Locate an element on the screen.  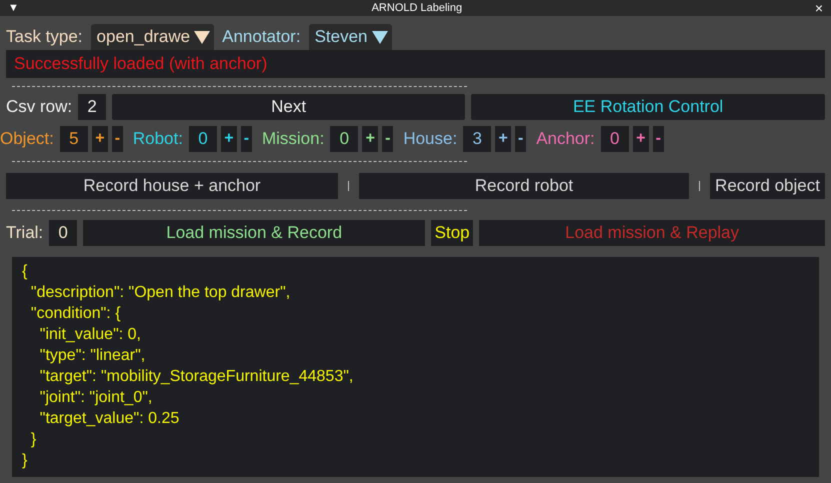
button: Next is located at coordinates (289, 107).